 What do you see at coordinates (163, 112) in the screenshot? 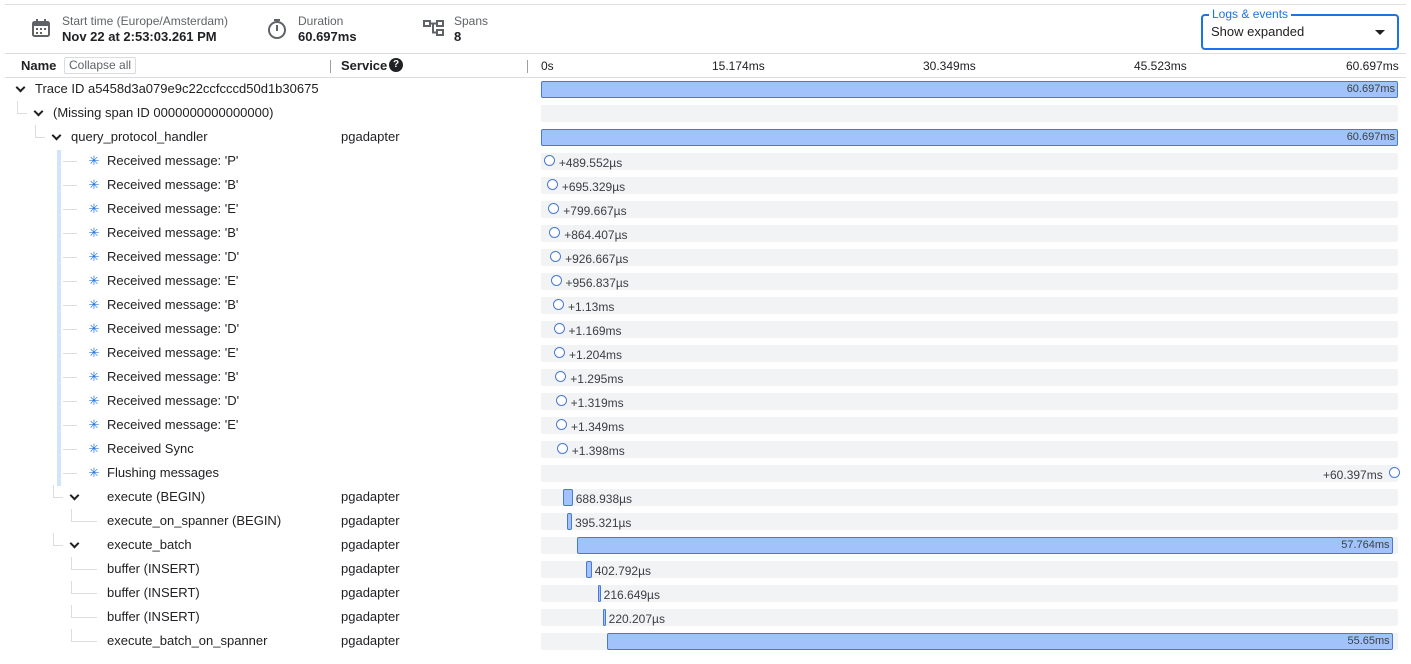
I see `span-name: (Missing span ID 0000000000000000)` at bounding box center [163, 112].